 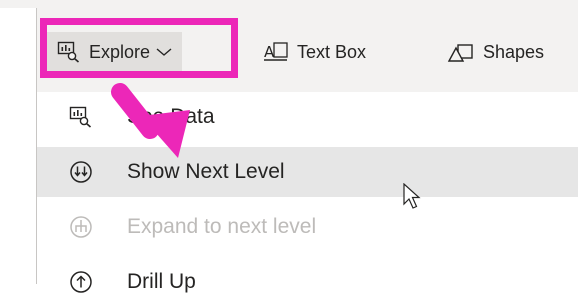 What do you see at coordinates (164, 52) in the screenshot?
I see `chevron-down-icon` at bounding box center [164, 52].